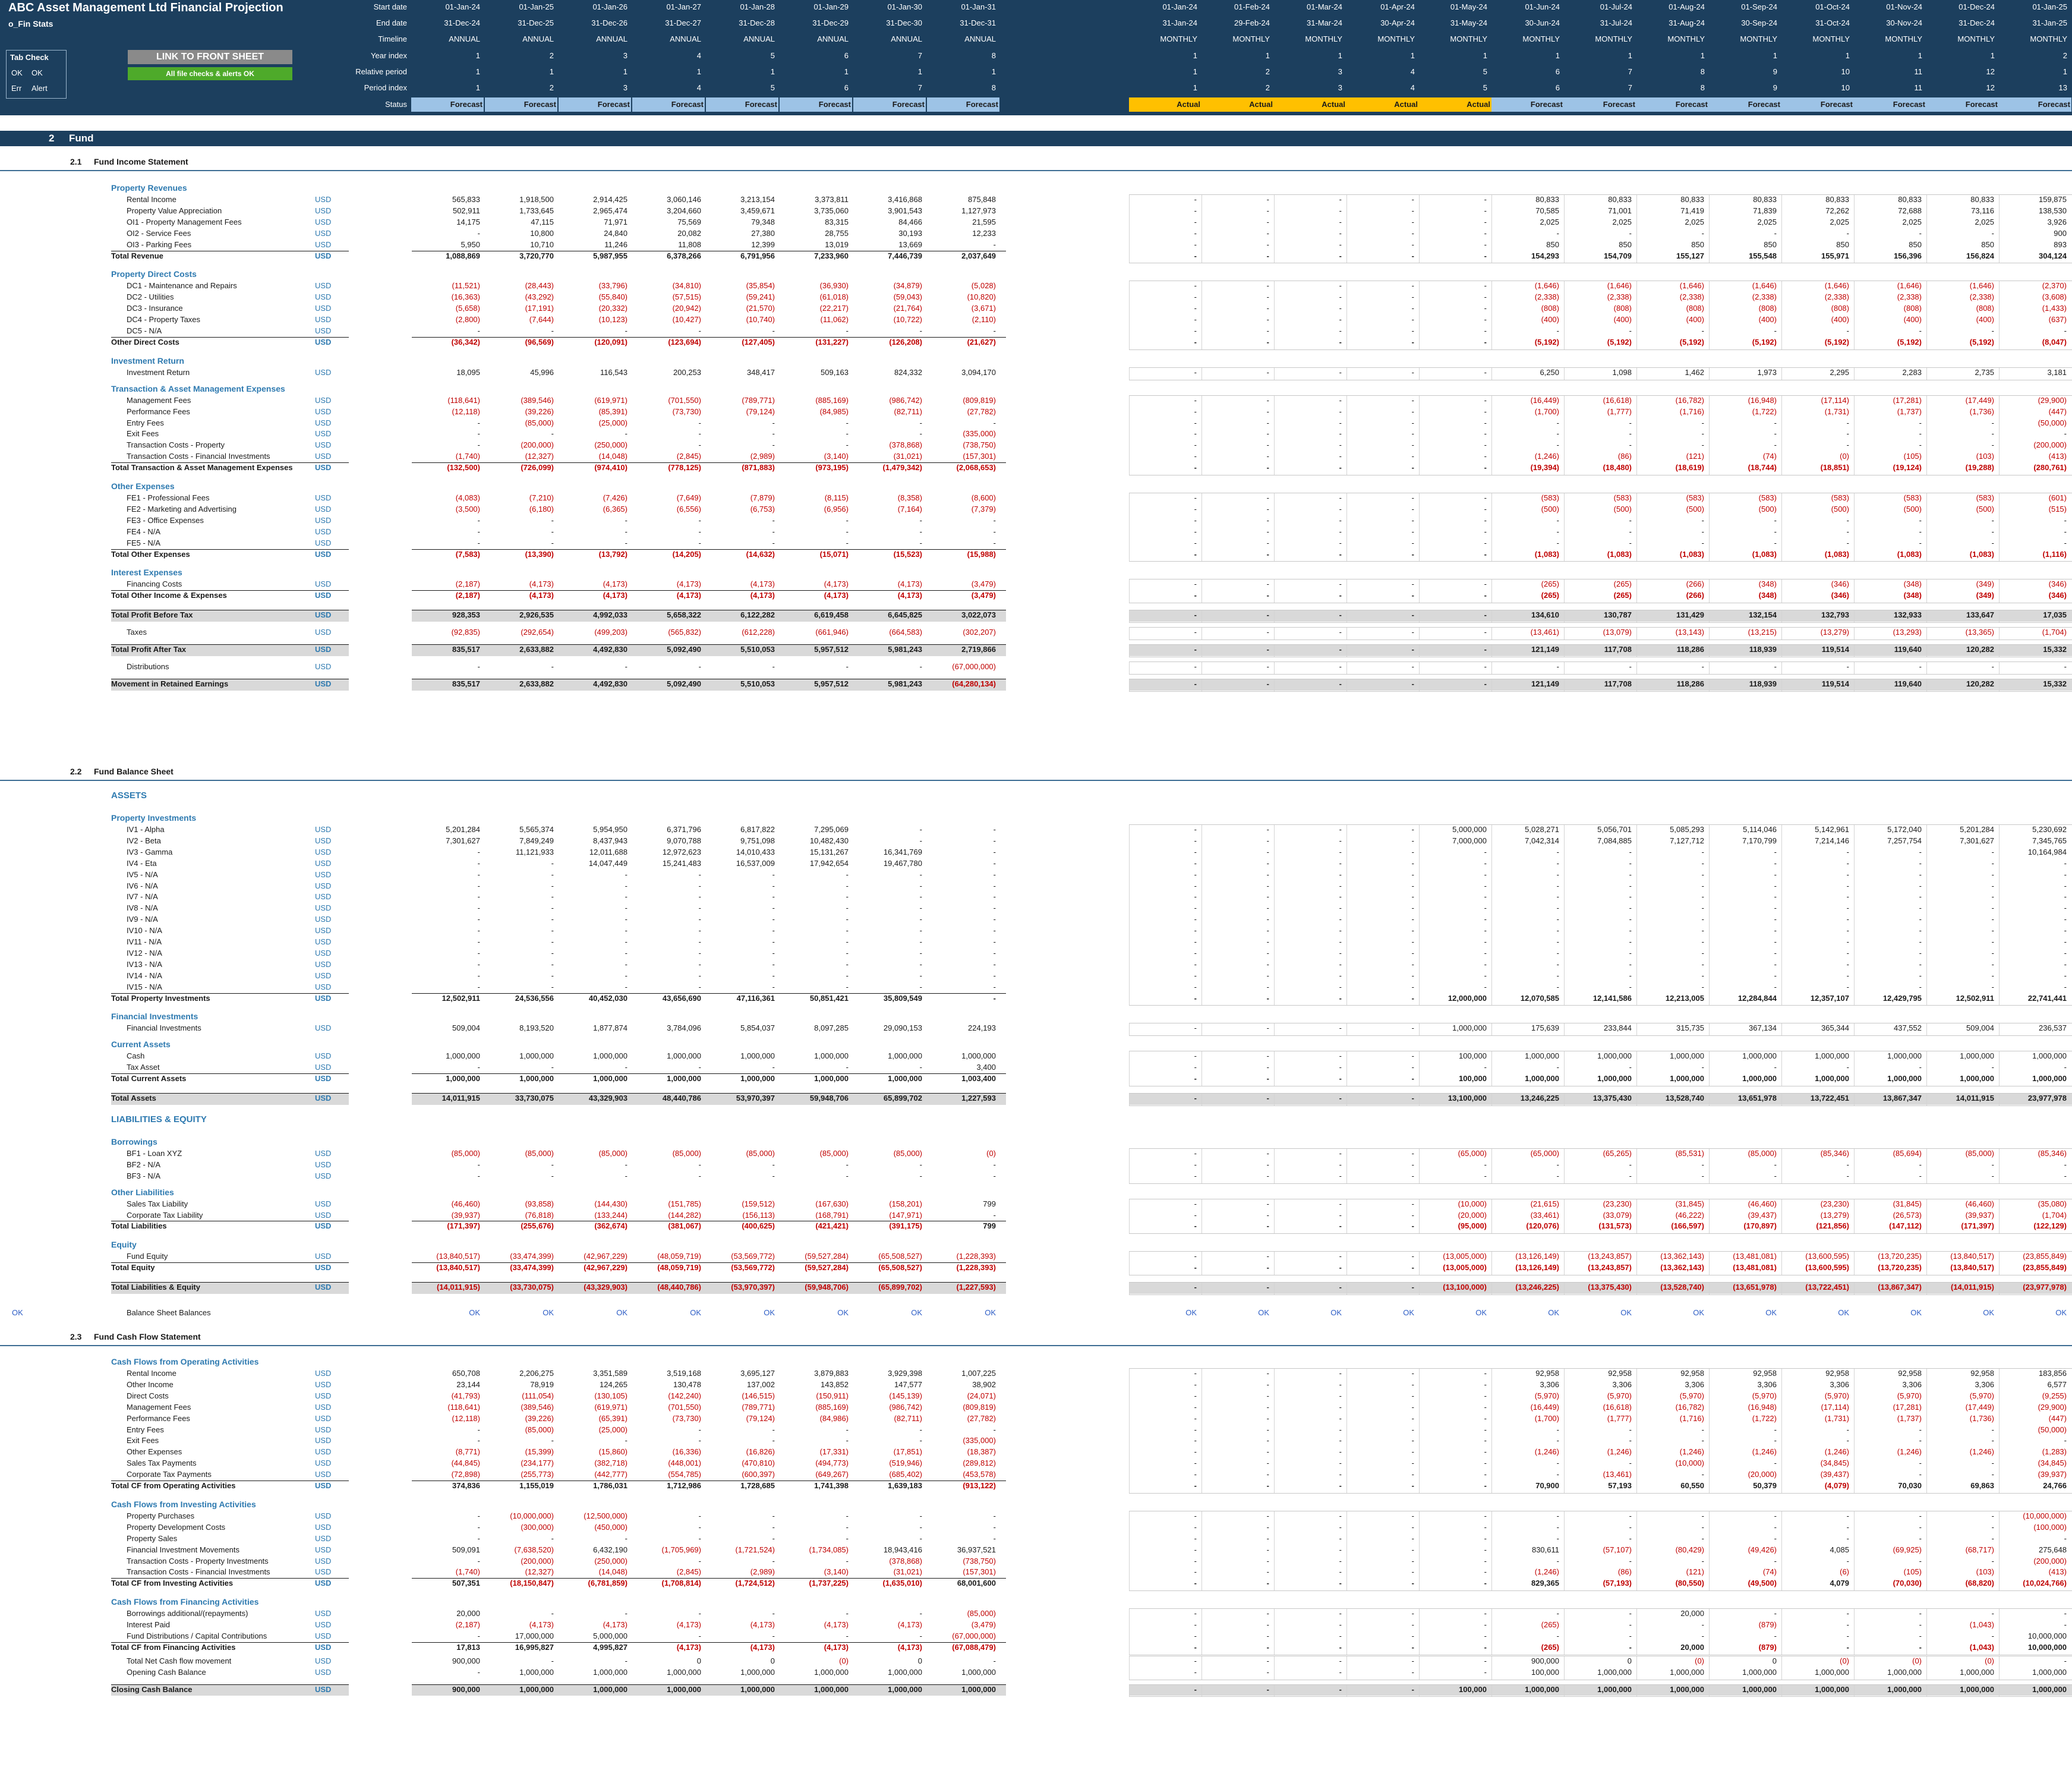 This screenshot has width=2072, height=1786. Describe the element at coordinates (610, 1374) in the screenshot. I see `annual-value-cell: 3,351,589` at that location.